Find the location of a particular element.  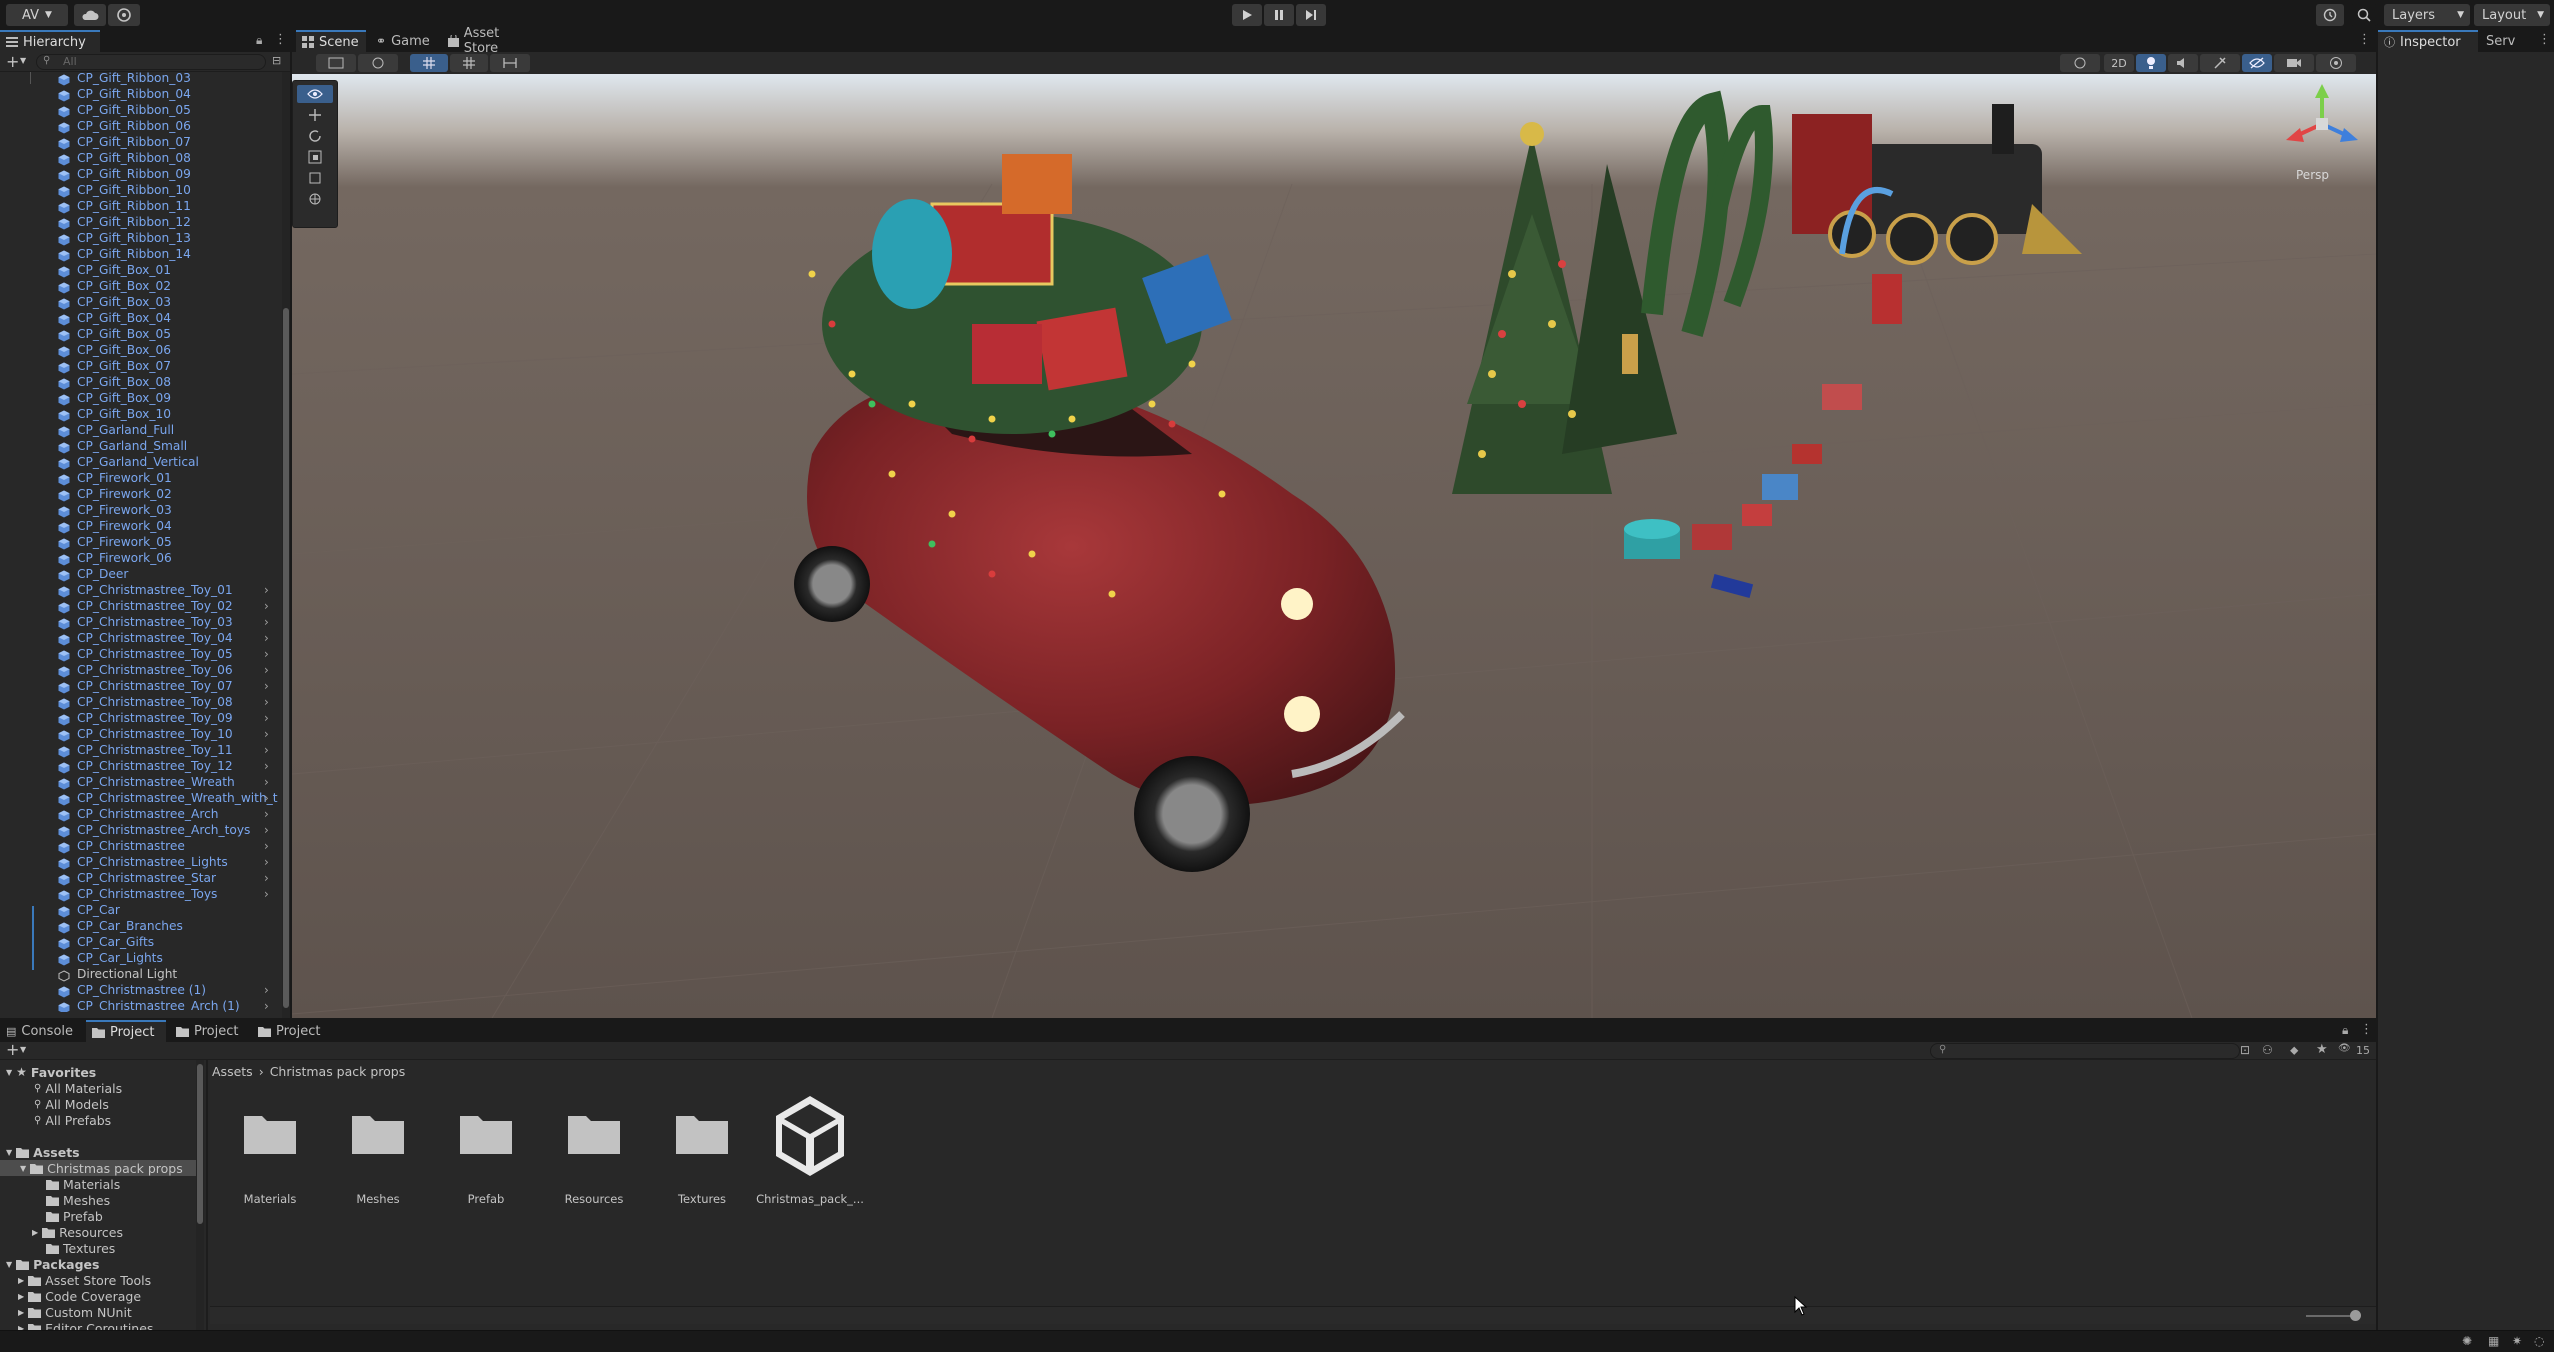

hierarchy-search-input: ⚲ All is located at coordinates (151, 62).